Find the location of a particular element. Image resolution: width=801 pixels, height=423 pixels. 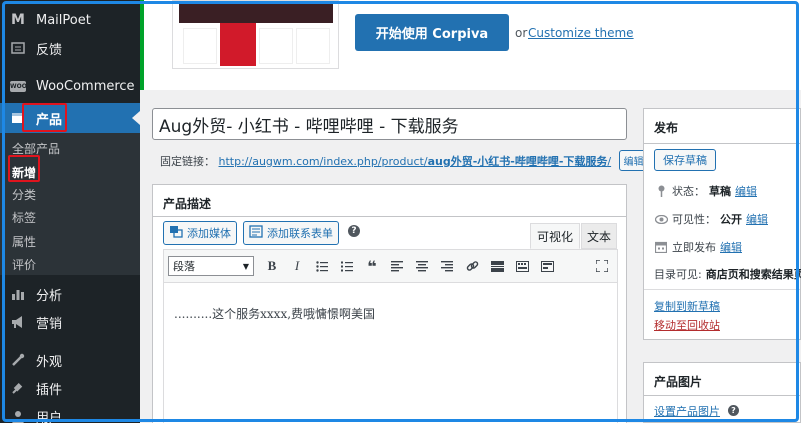

current-menu-arrow is located at coordinates (136, 118).